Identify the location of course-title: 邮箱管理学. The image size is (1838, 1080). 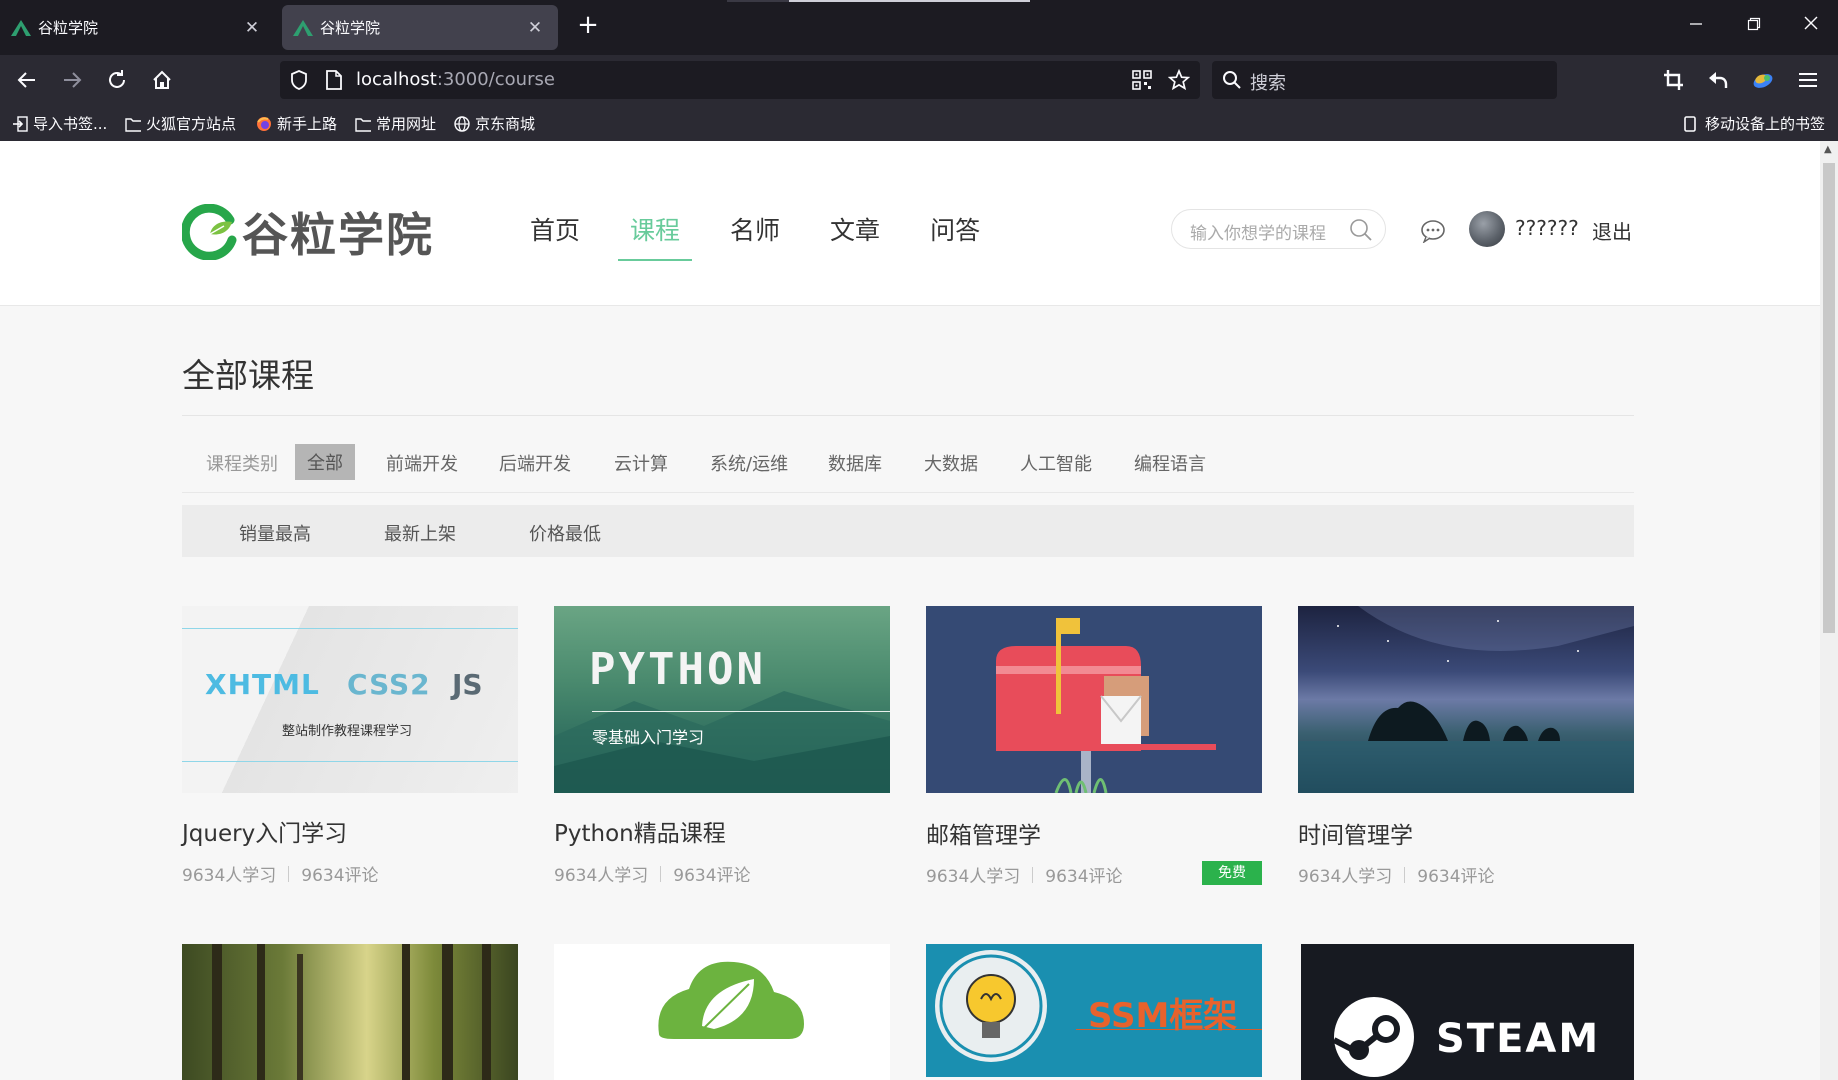
(983, 833).